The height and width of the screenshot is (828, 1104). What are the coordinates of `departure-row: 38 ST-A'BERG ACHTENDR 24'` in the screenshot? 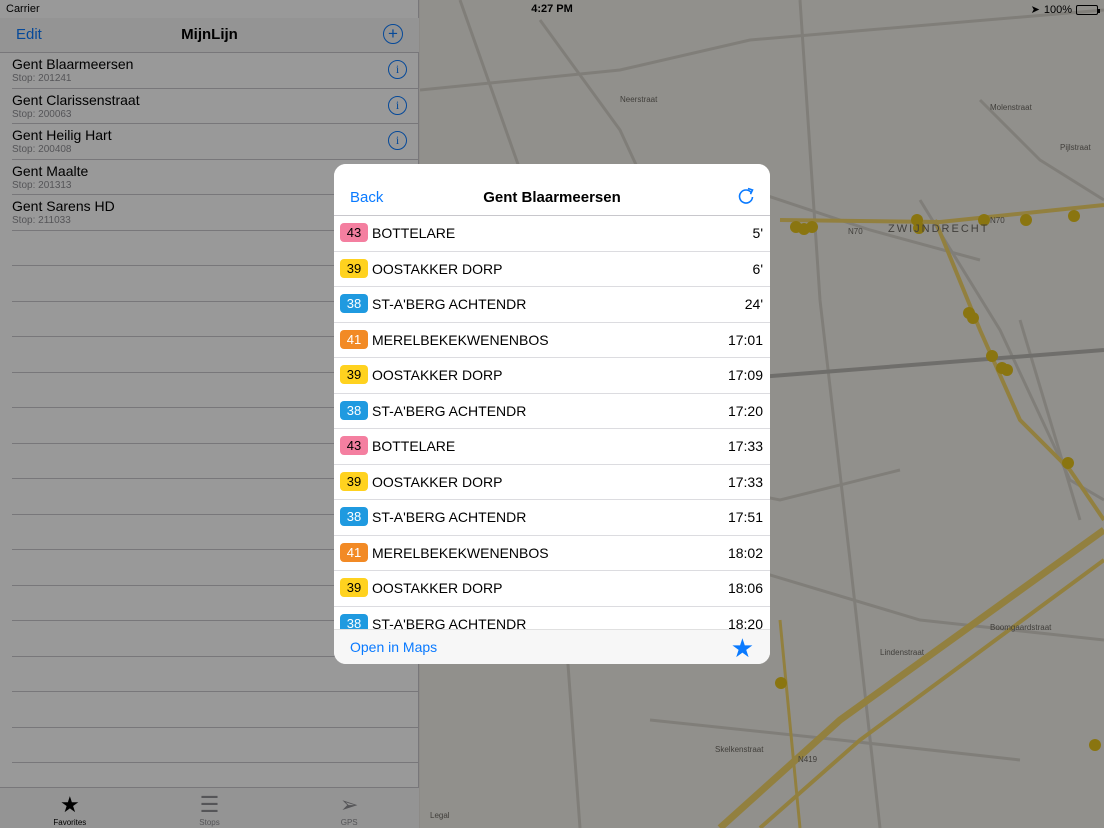 It's located at (552, 305).